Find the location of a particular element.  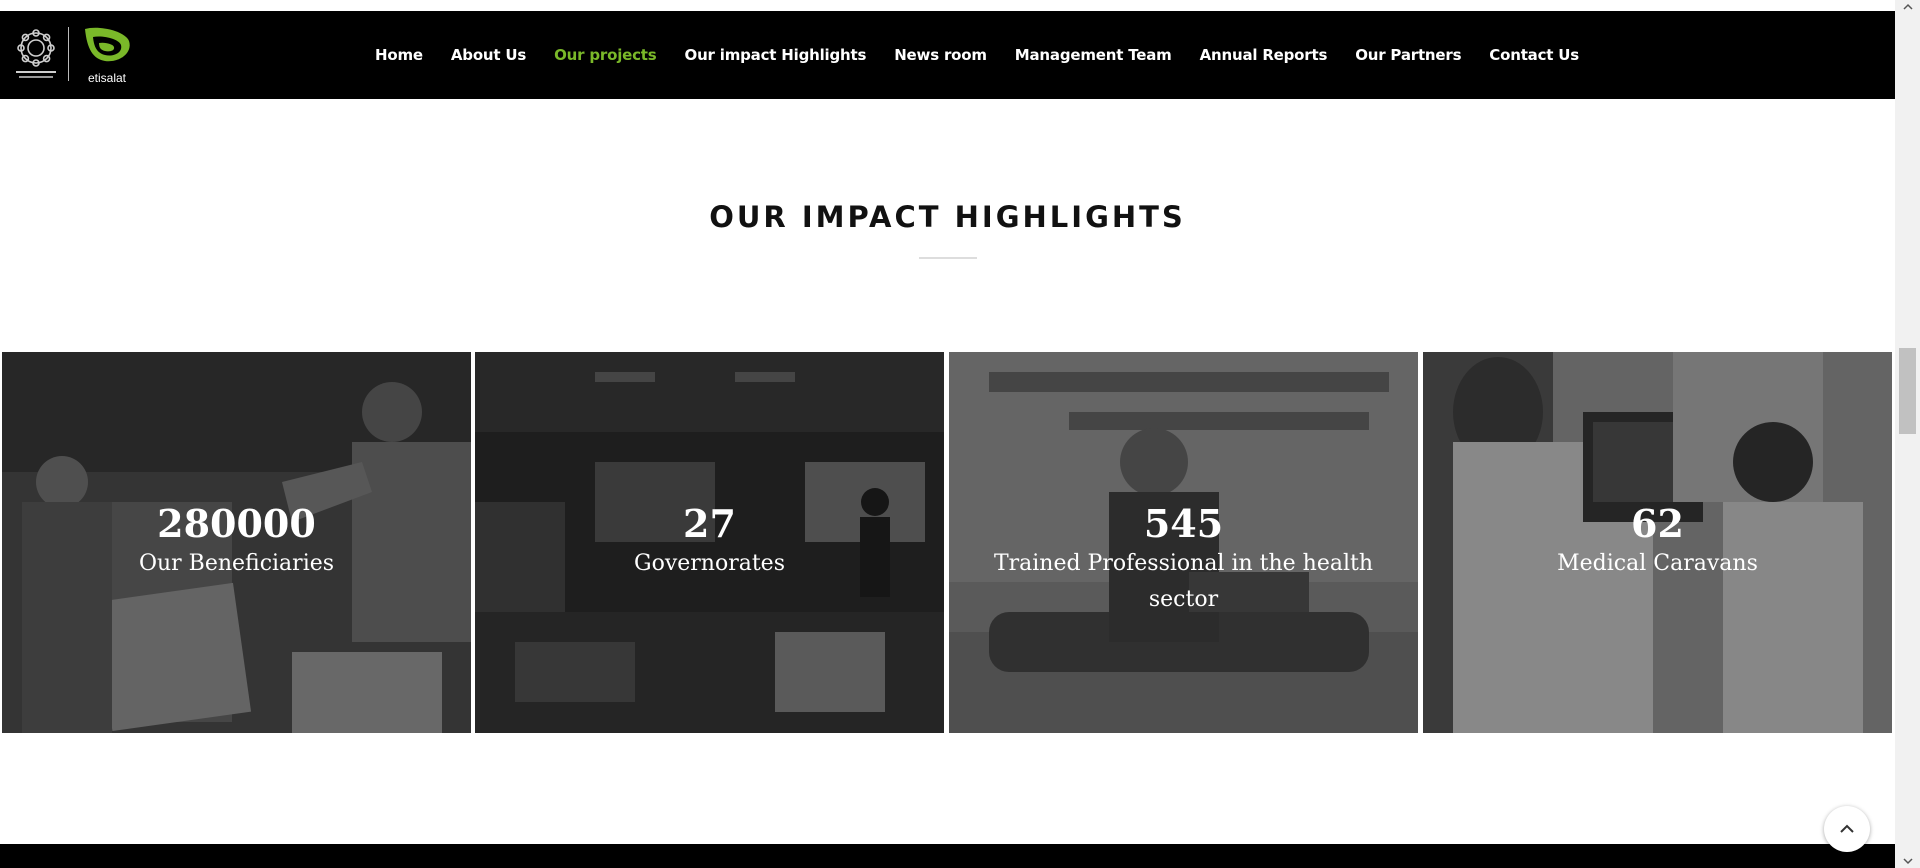

scroll-up-arrow-icon is located at coordinates (1907, 7).